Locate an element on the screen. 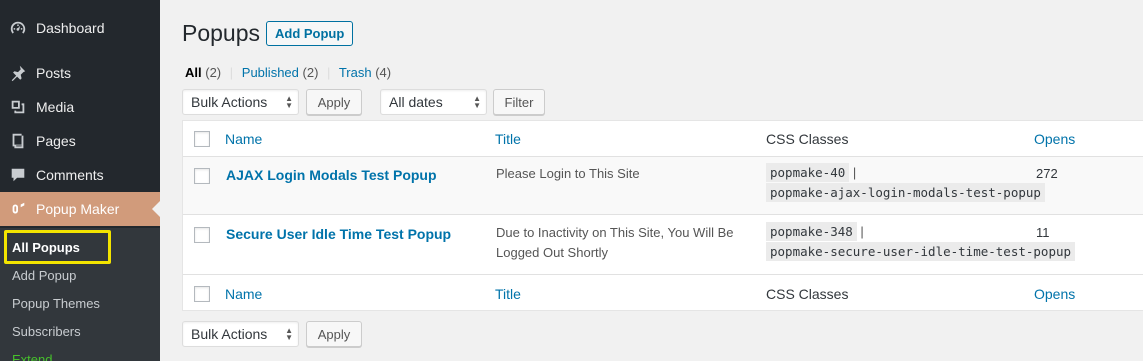  filter-button: Filter is located at coordinates (519, 102).